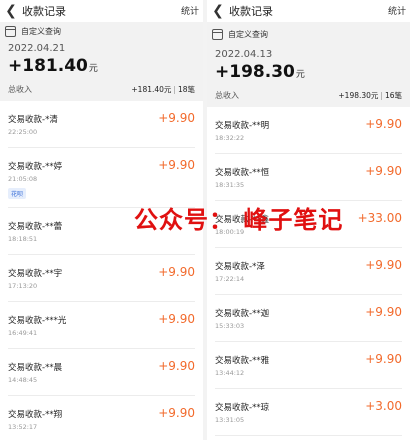 This screenshot has width=410, height=440. I want to click on transaction-time: 21:05:08, so click(23, 179).